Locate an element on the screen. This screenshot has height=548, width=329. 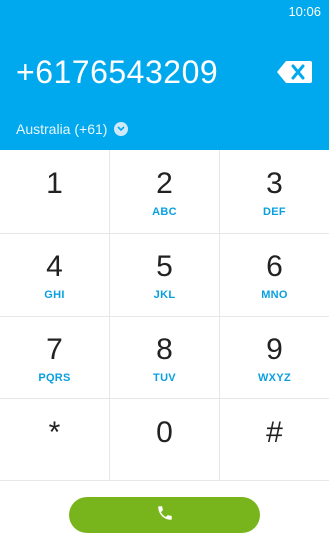
key-4: 4 GHI is located at coordinates (54, 274).